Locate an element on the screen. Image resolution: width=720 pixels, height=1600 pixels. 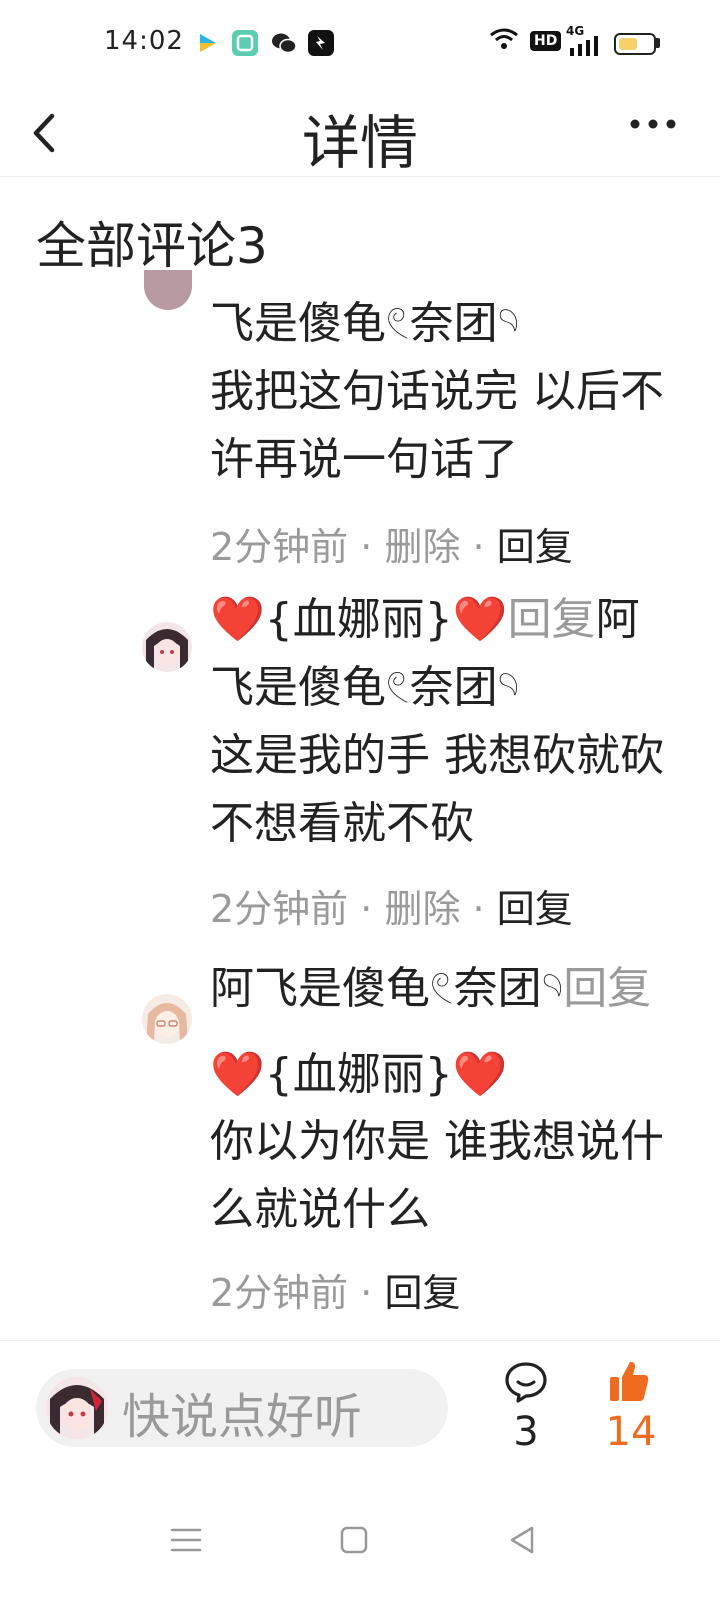
comment-header: 阿飞是傻龟𓏲奈团𓄹回复 ❤️{血娜丽}❤️ is located at coordinates (440, 1032).